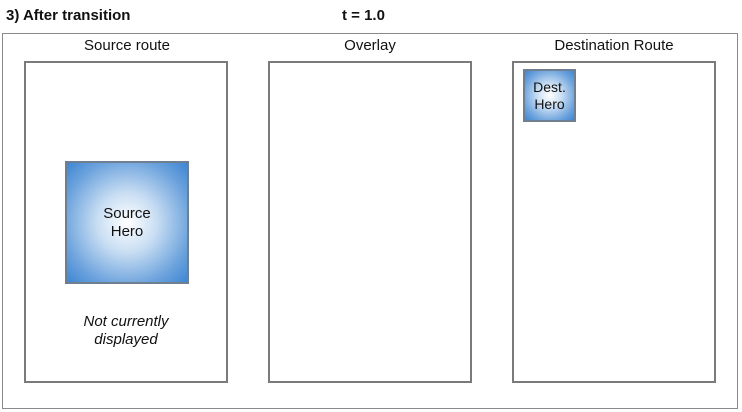 The image size is (742, 412). What do you see at coordinates (68, 15) in the screenshot?
I see `step-title: 3) After transition` at bounding box center [68, 15].